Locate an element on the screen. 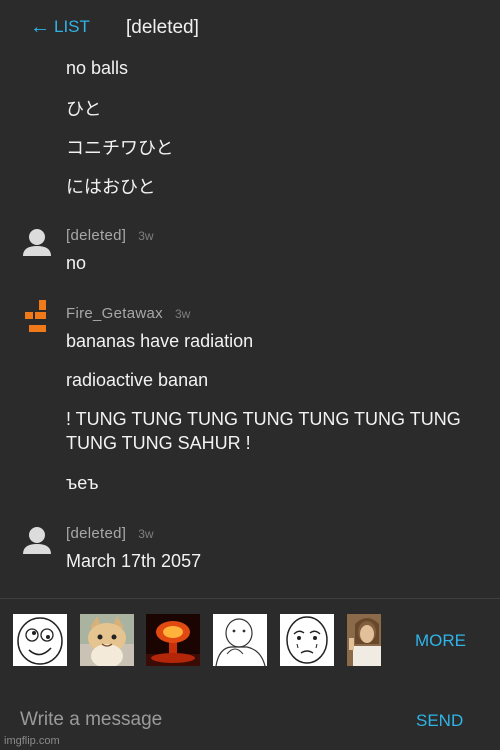 Image resolution: width=500 pixels, height=750 pixels. username-link: Fire_Getawax is located at coordinates (114, 313).